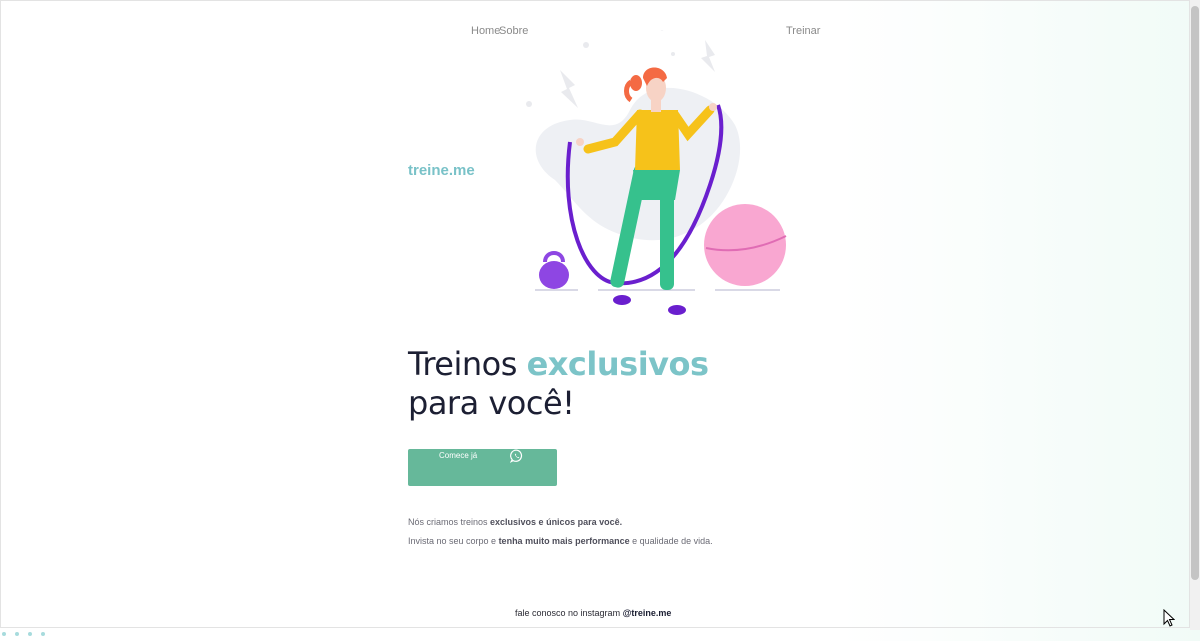  What do you see at coordinates (482, 467) in the screenshot?
I see `start-now-button: Comece já` at bounding box center [482, 467].